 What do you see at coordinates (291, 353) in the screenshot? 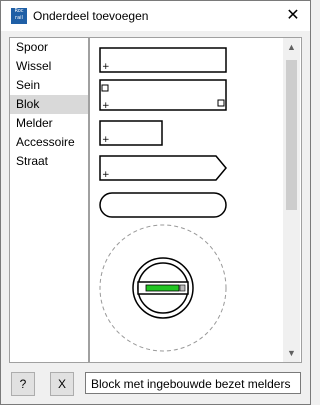
I see `scroll-down-icon: ▼` at bounding box center [291, 353].